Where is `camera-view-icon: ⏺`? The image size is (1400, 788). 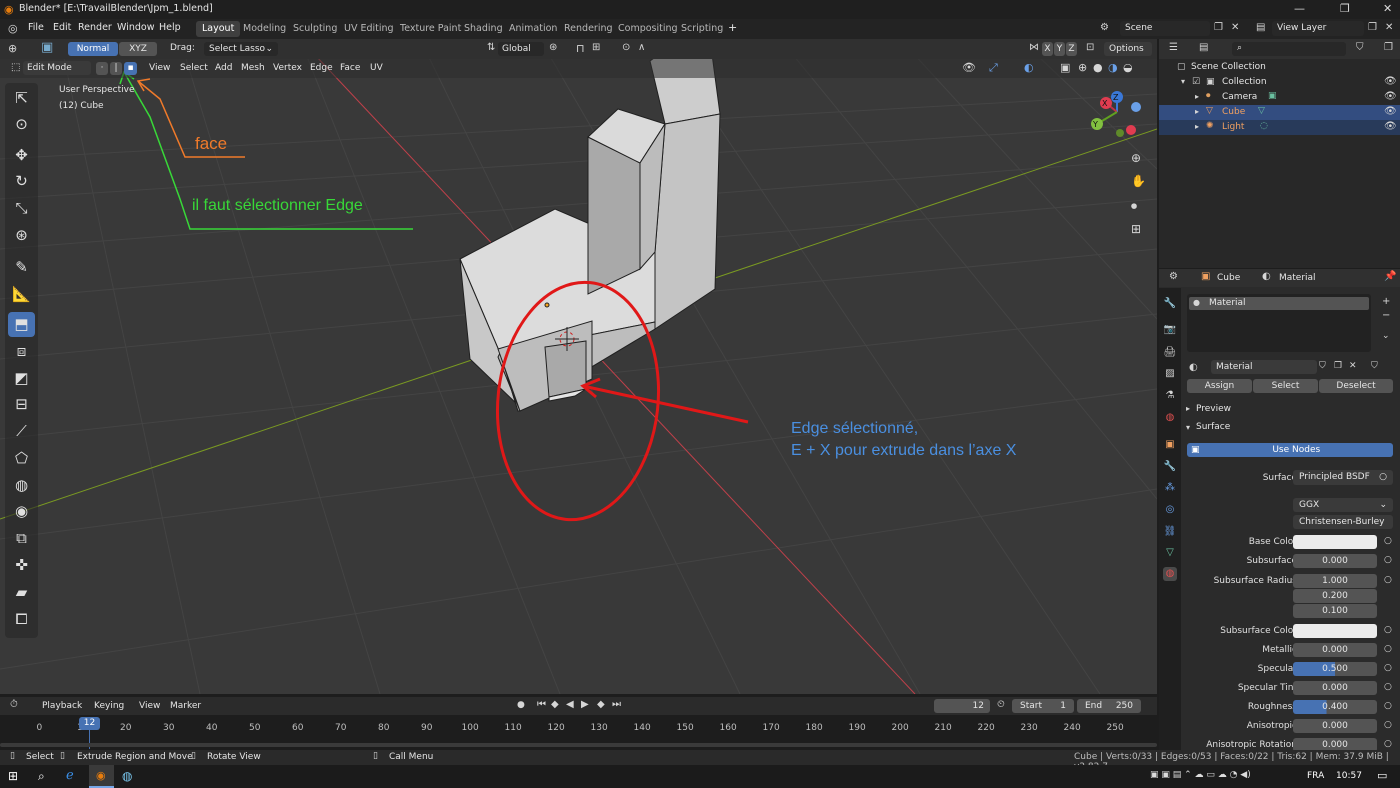 camera-view-icon: ⏺ is located at coordinates (1134, 206).